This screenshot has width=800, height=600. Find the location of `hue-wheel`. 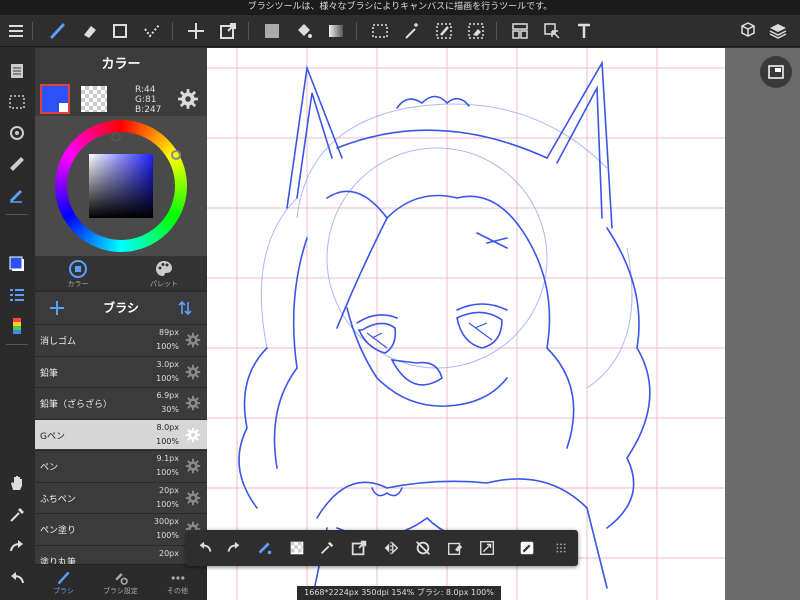

hue-wheel is located at coordinates (121, 186).